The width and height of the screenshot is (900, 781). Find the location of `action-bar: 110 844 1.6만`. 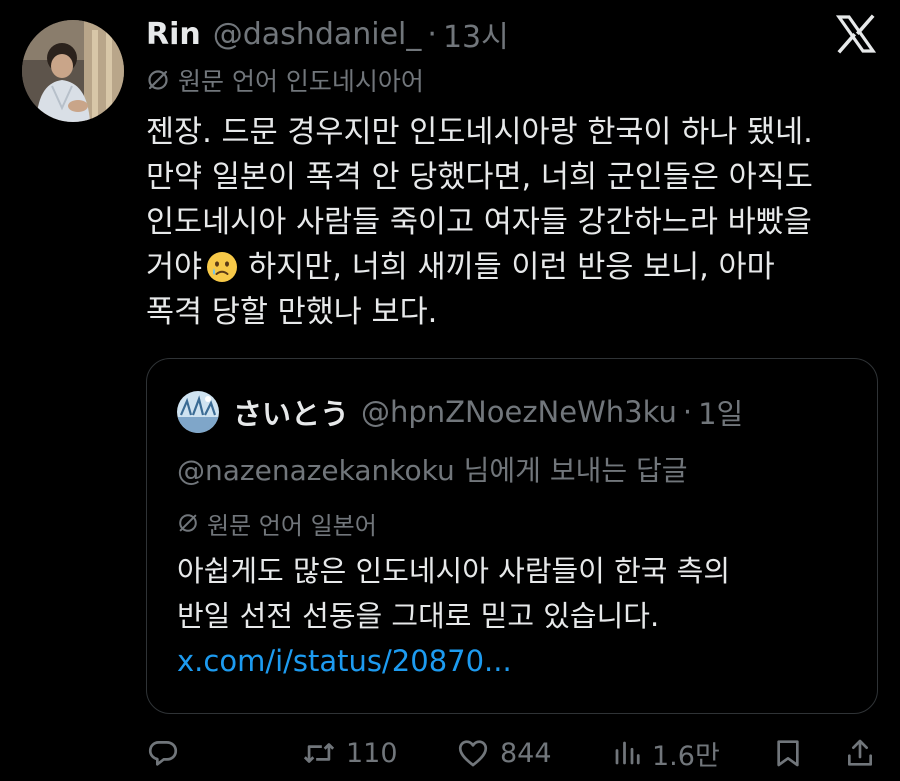

action-bar: 110 844 1.6만 is located at coordinates (511, 753).